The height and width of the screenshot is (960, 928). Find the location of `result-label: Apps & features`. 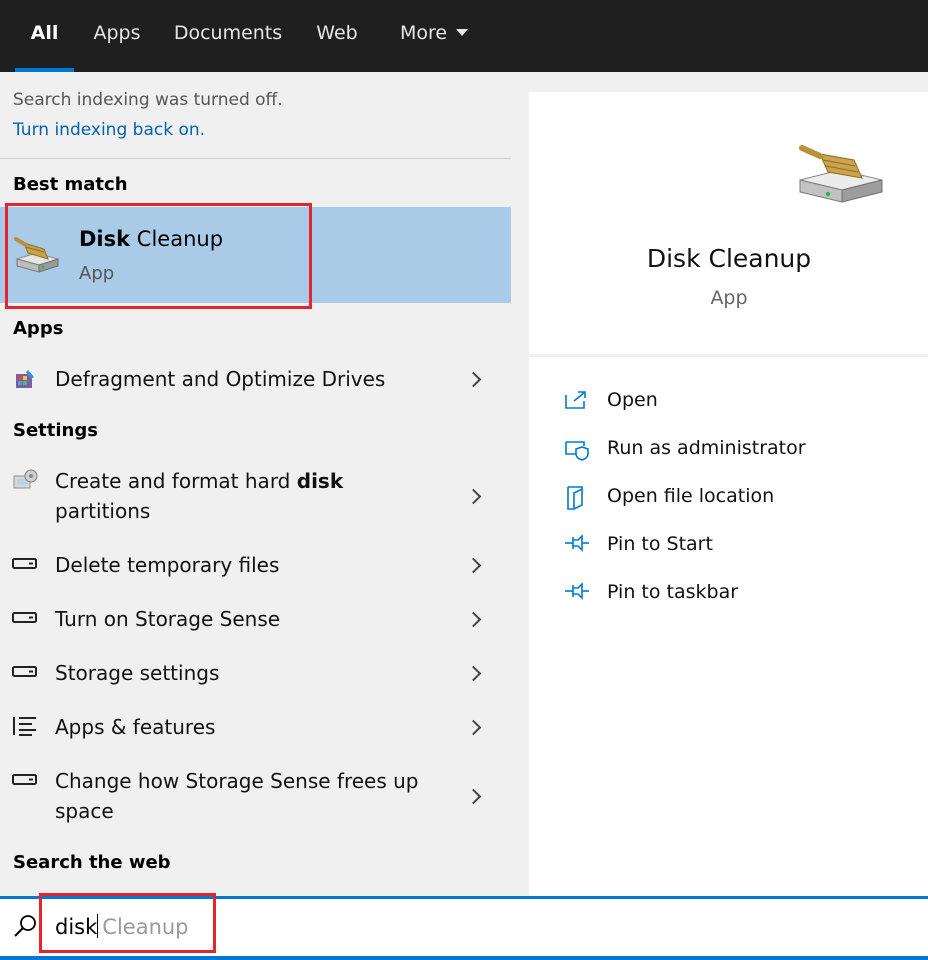

result-label: Apps & features is located at coordinates (135, 727).